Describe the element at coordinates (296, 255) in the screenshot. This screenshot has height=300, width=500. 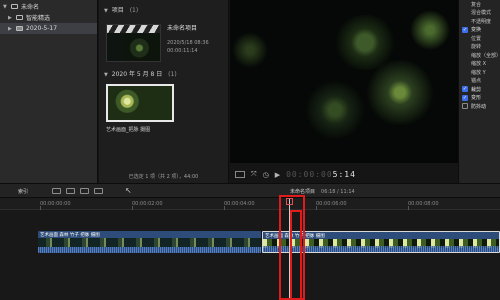
I see `highlight-box` at that location.